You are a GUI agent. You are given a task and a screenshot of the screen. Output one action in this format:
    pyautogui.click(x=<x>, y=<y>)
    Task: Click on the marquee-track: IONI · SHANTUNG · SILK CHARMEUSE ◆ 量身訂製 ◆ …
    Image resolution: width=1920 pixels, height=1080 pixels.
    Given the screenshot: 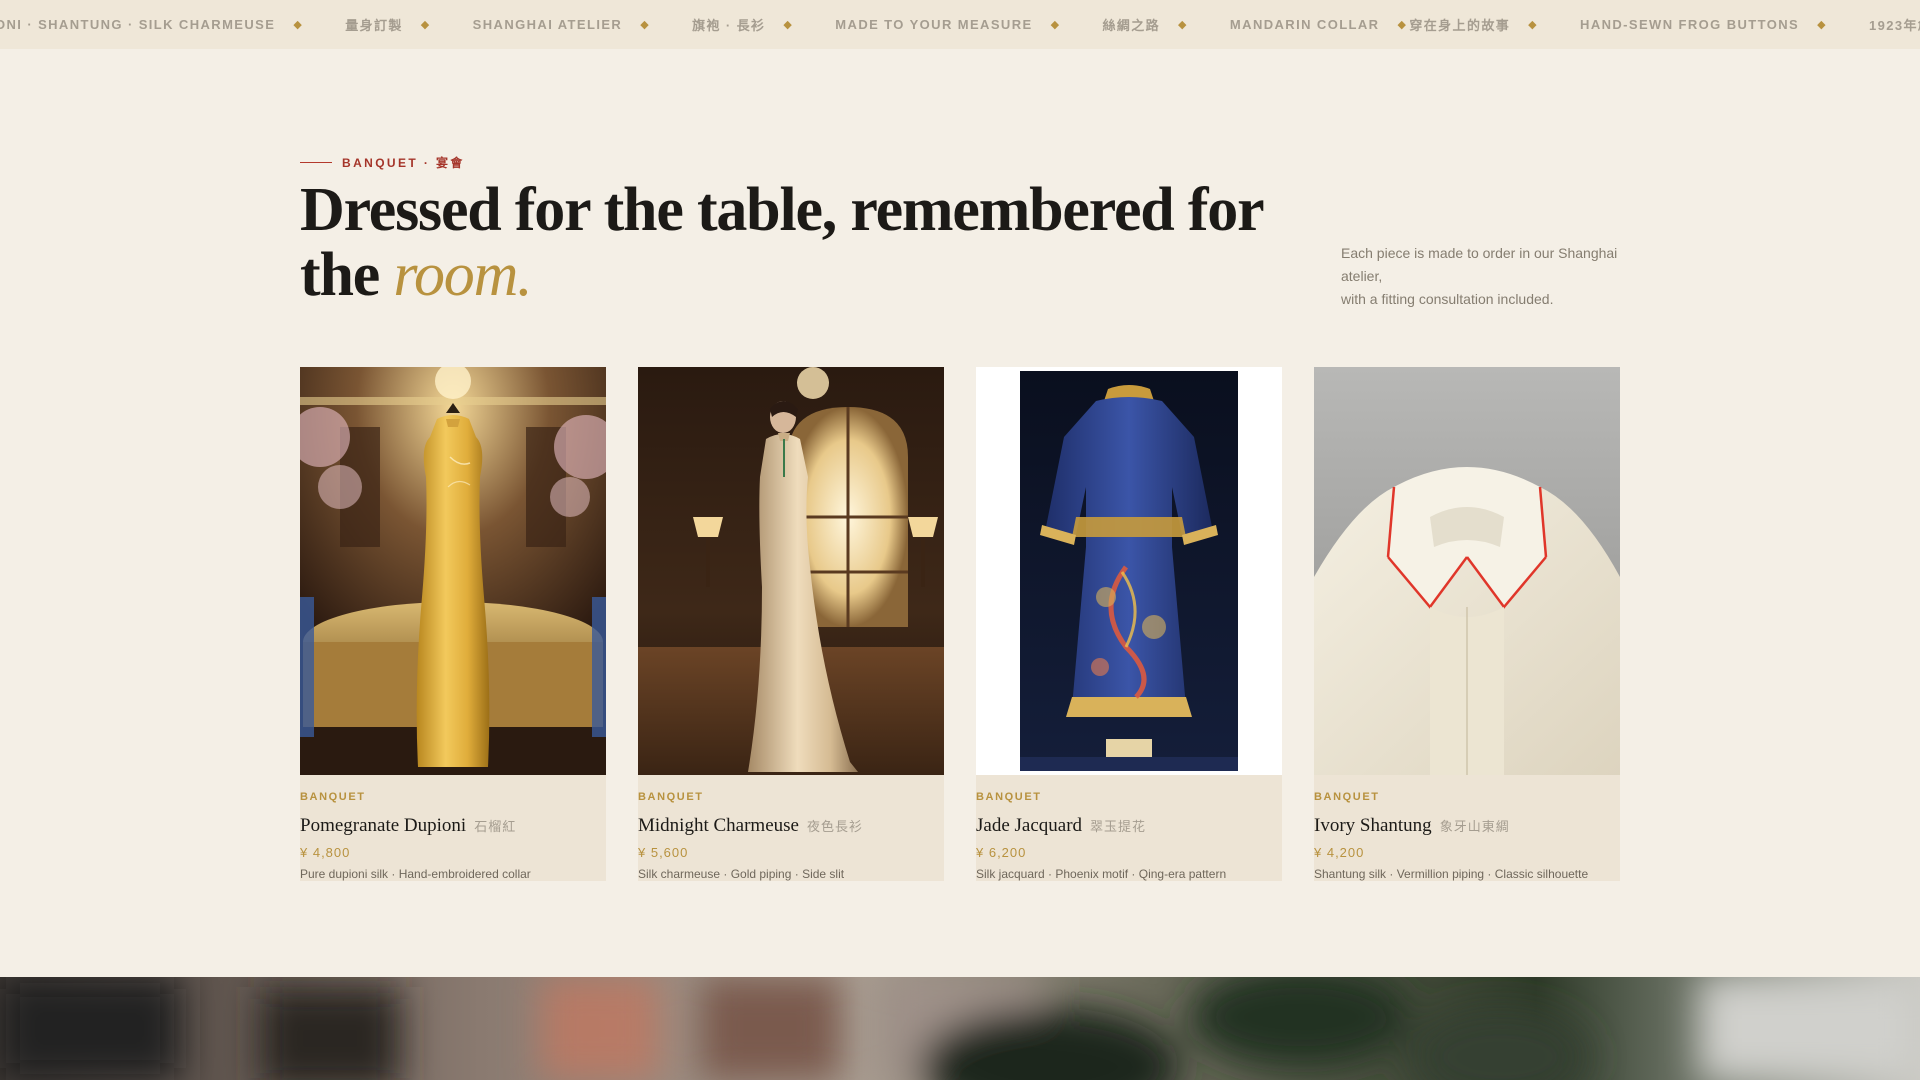 What is the action you would take?
    pyautogui.click(x=960, y=24)
    